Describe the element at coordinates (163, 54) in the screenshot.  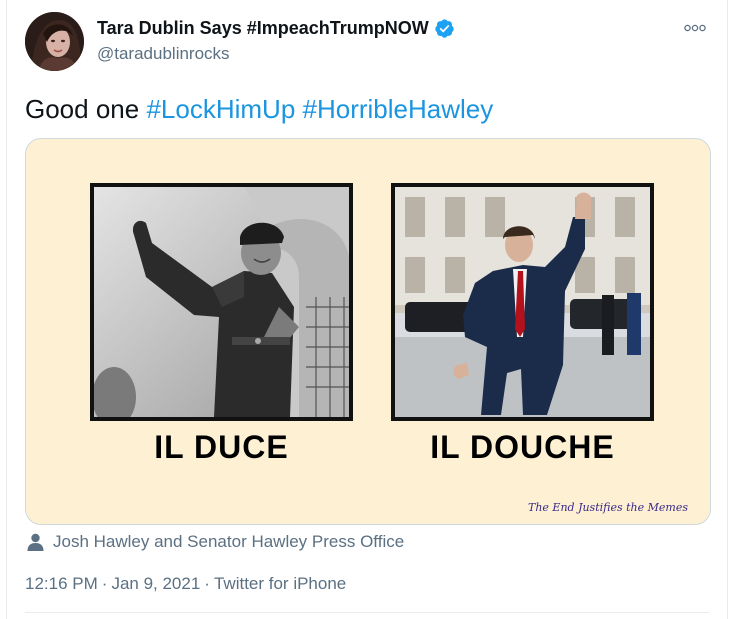
I see `author-handle: @taradublinrocks` at that location.